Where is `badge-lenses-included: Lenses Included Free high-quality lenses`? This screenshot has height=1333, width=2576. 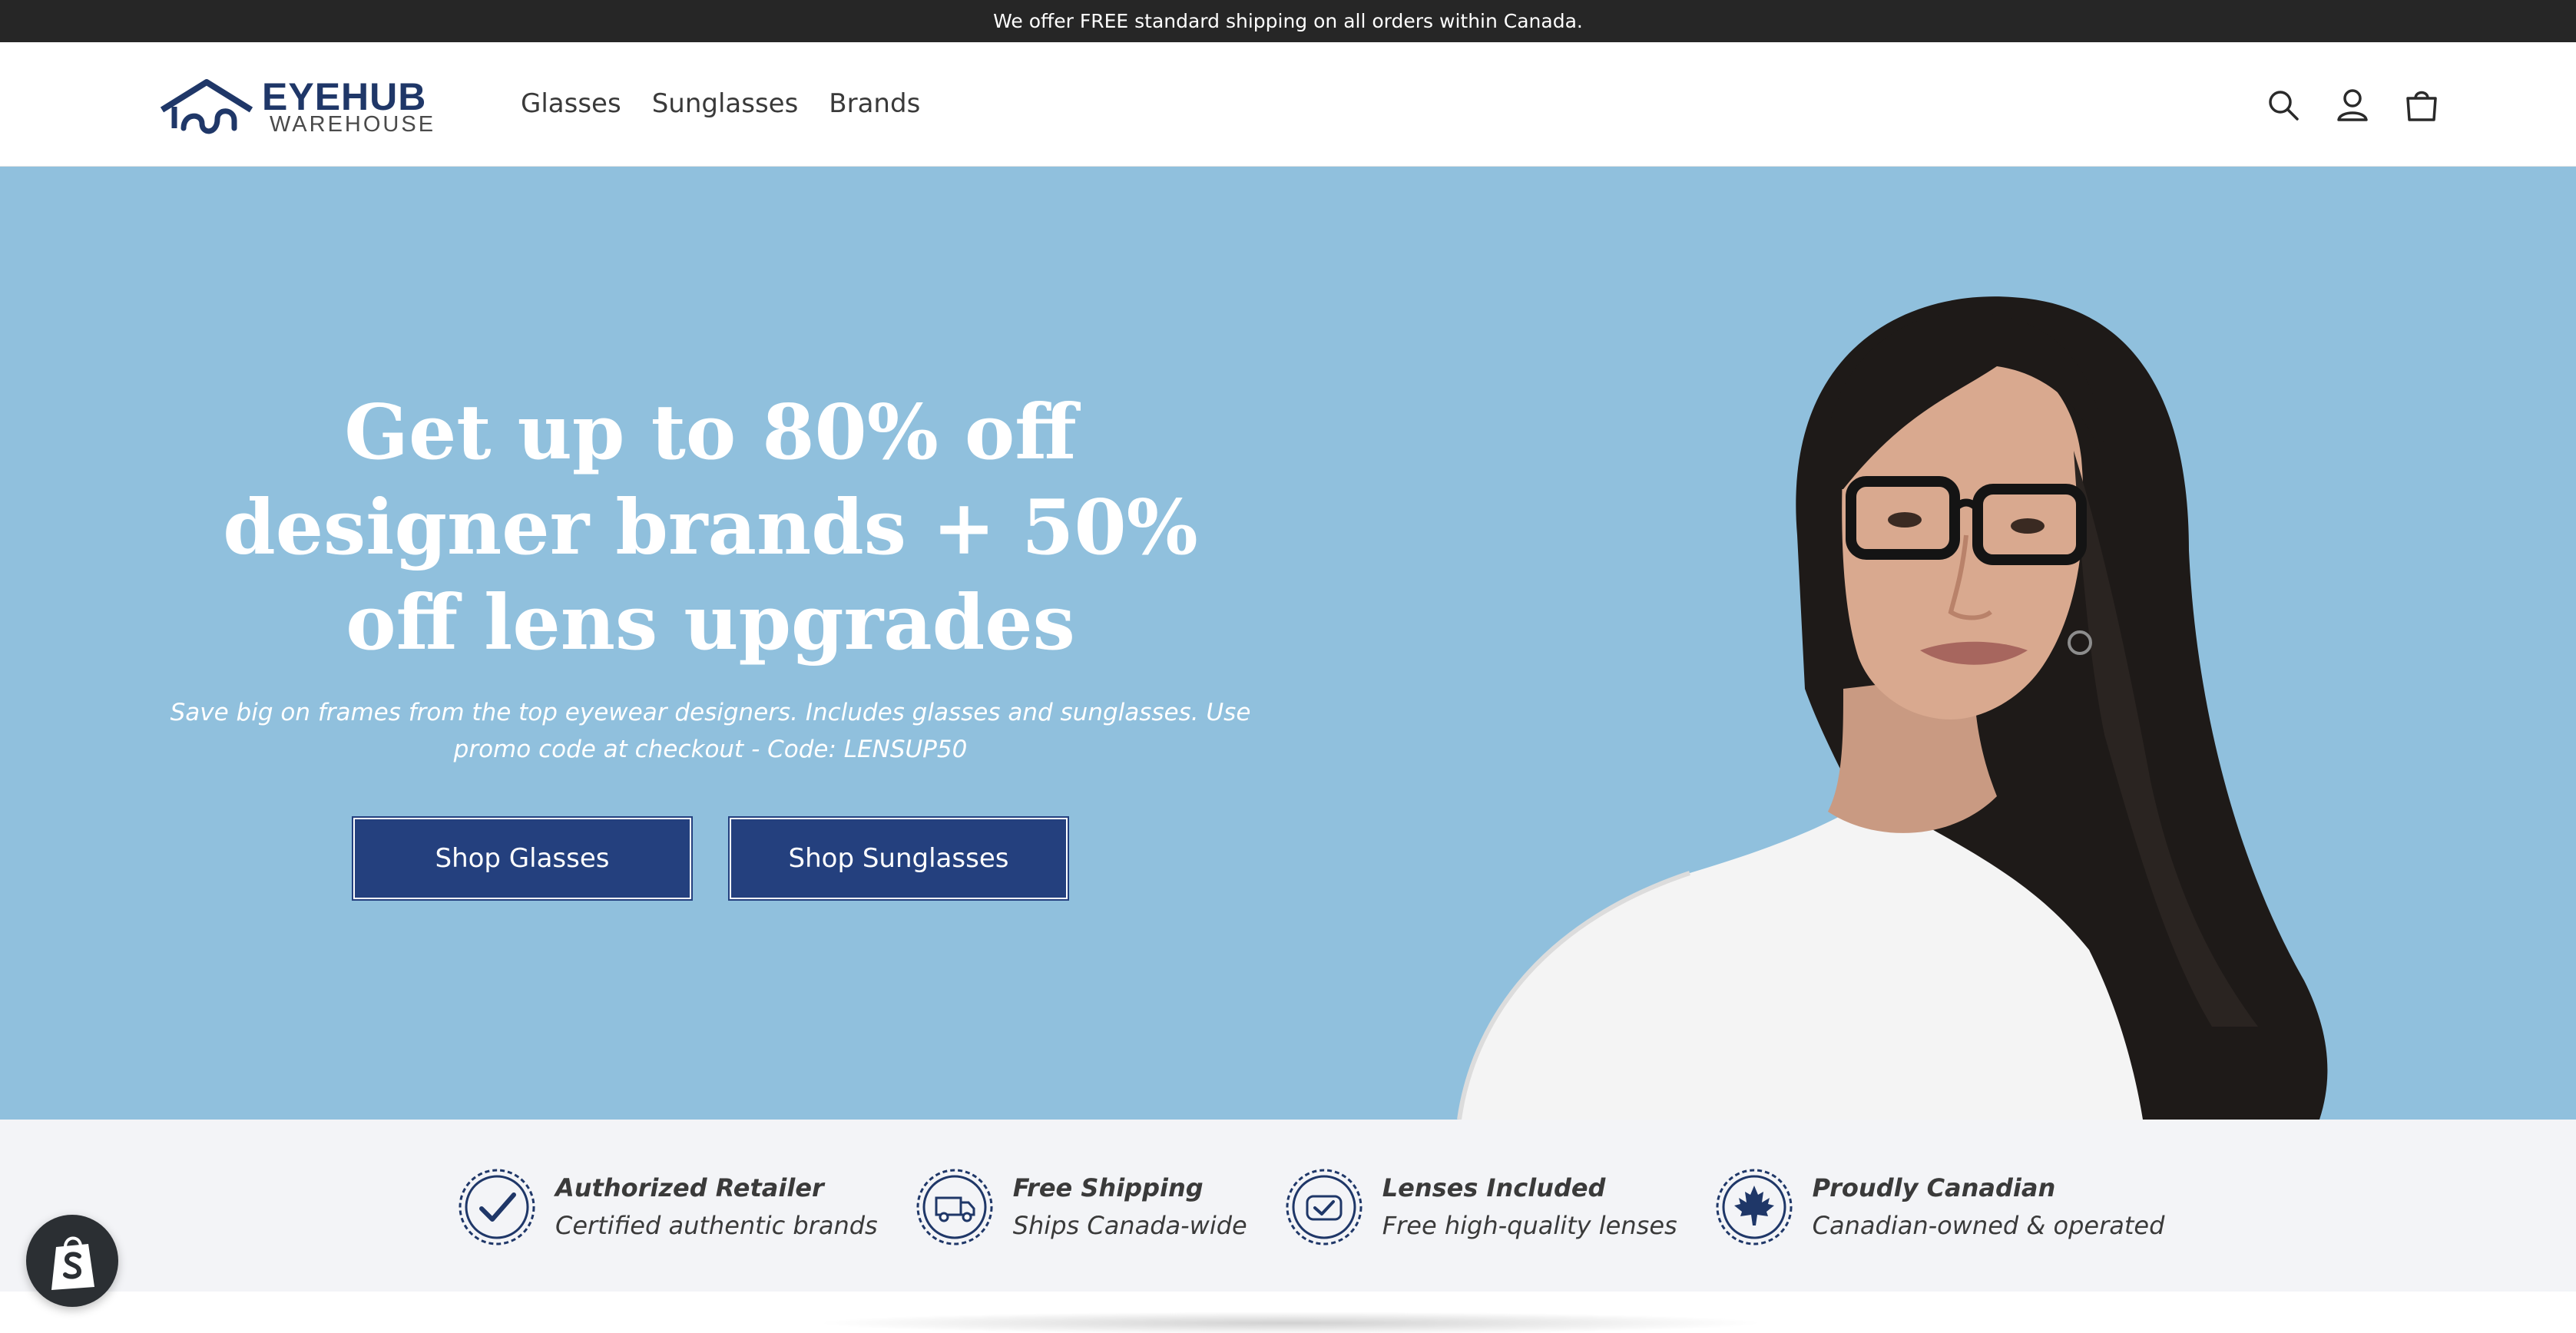
badge-lenses-included: Lenses Included Free high-quality lenses is located at coordinates (1480, 1207).